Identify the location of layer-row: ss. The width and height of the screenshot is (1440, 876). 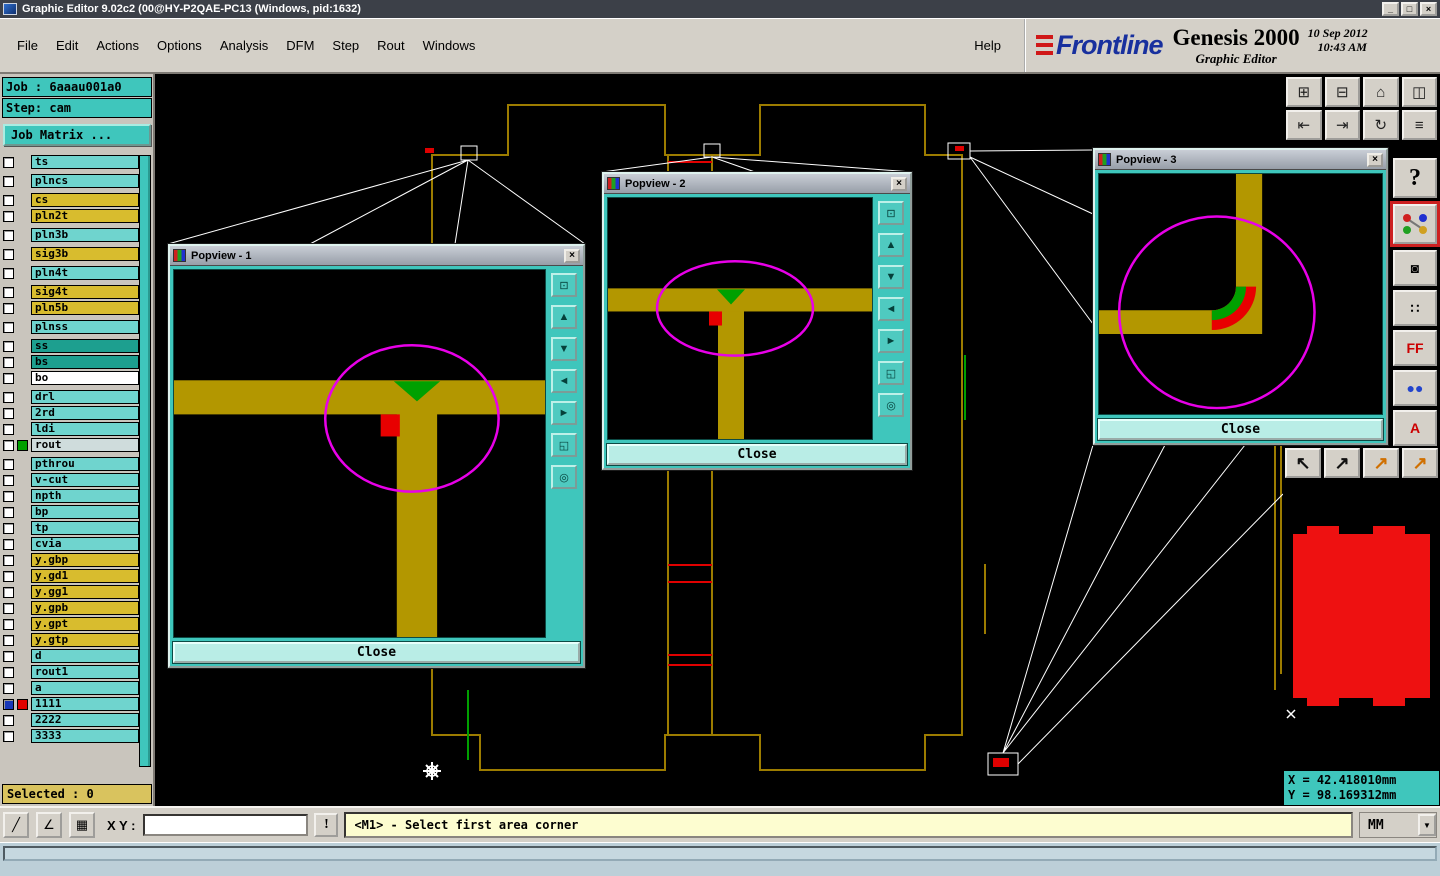
(70, 346).